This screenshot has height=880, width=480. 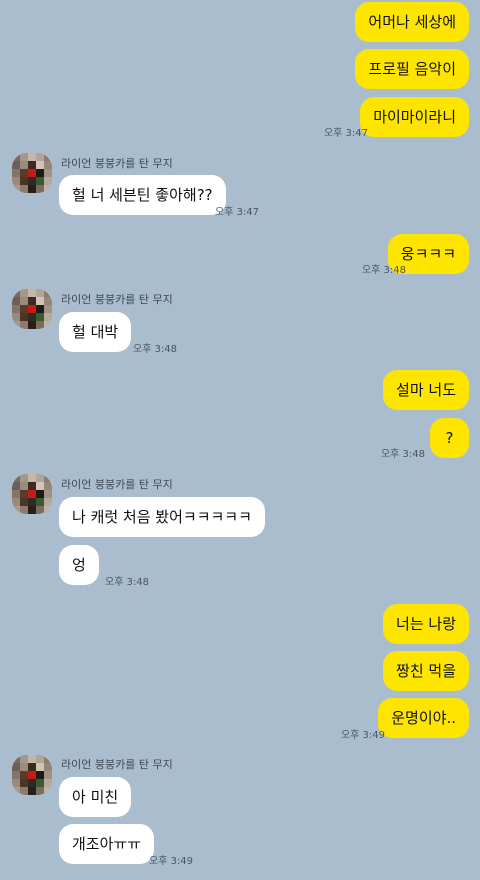 What do you see at coordinates (412, 22) in the screenshot?
I see `my-message-bubble: 어머나 세상에` at bounding box center [412, 22].